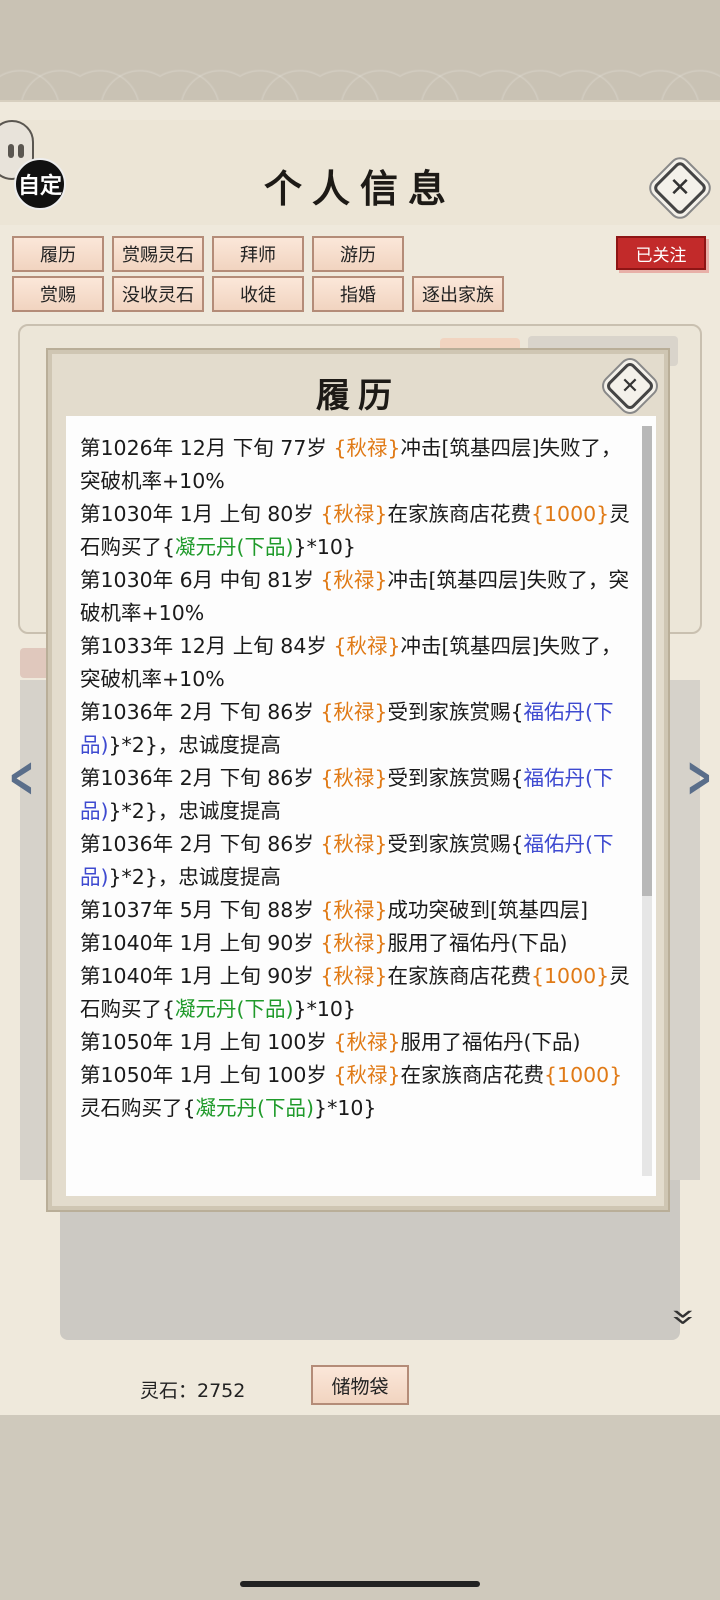  What do you see at coordinates (487, 910) in the screenshot?
I see `entry-text: 成功突破到[筑基四层]` at bounding box center [487, 910].